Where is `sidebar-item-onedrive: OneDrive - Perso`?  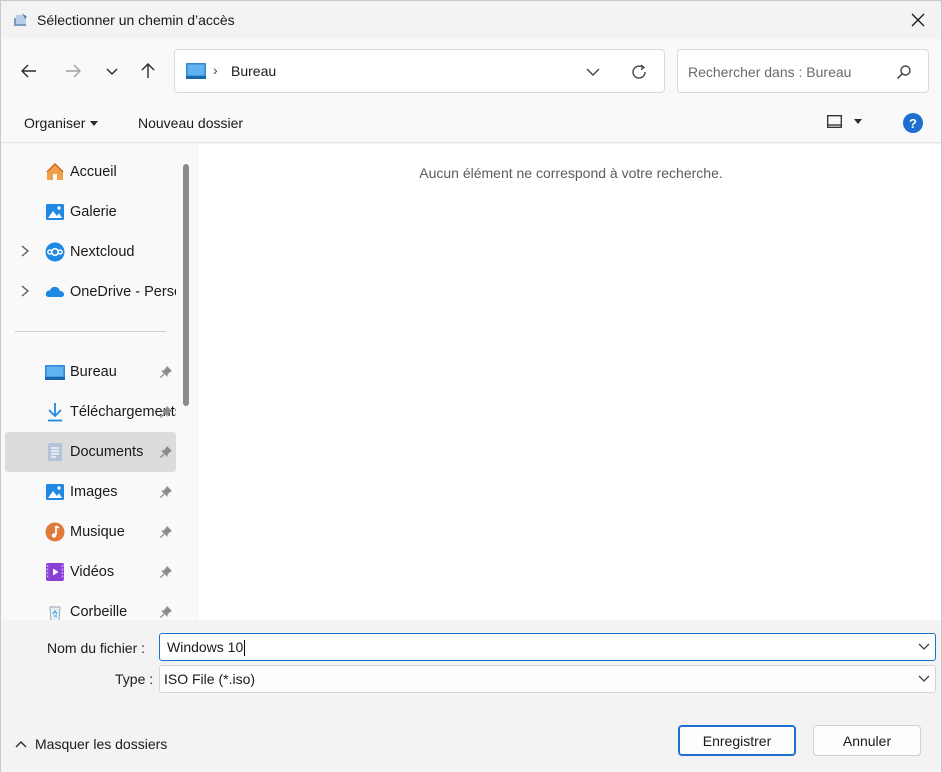 sidebar-item-onedrive: OneDrive - Perso is located at coordinates (90, 292).